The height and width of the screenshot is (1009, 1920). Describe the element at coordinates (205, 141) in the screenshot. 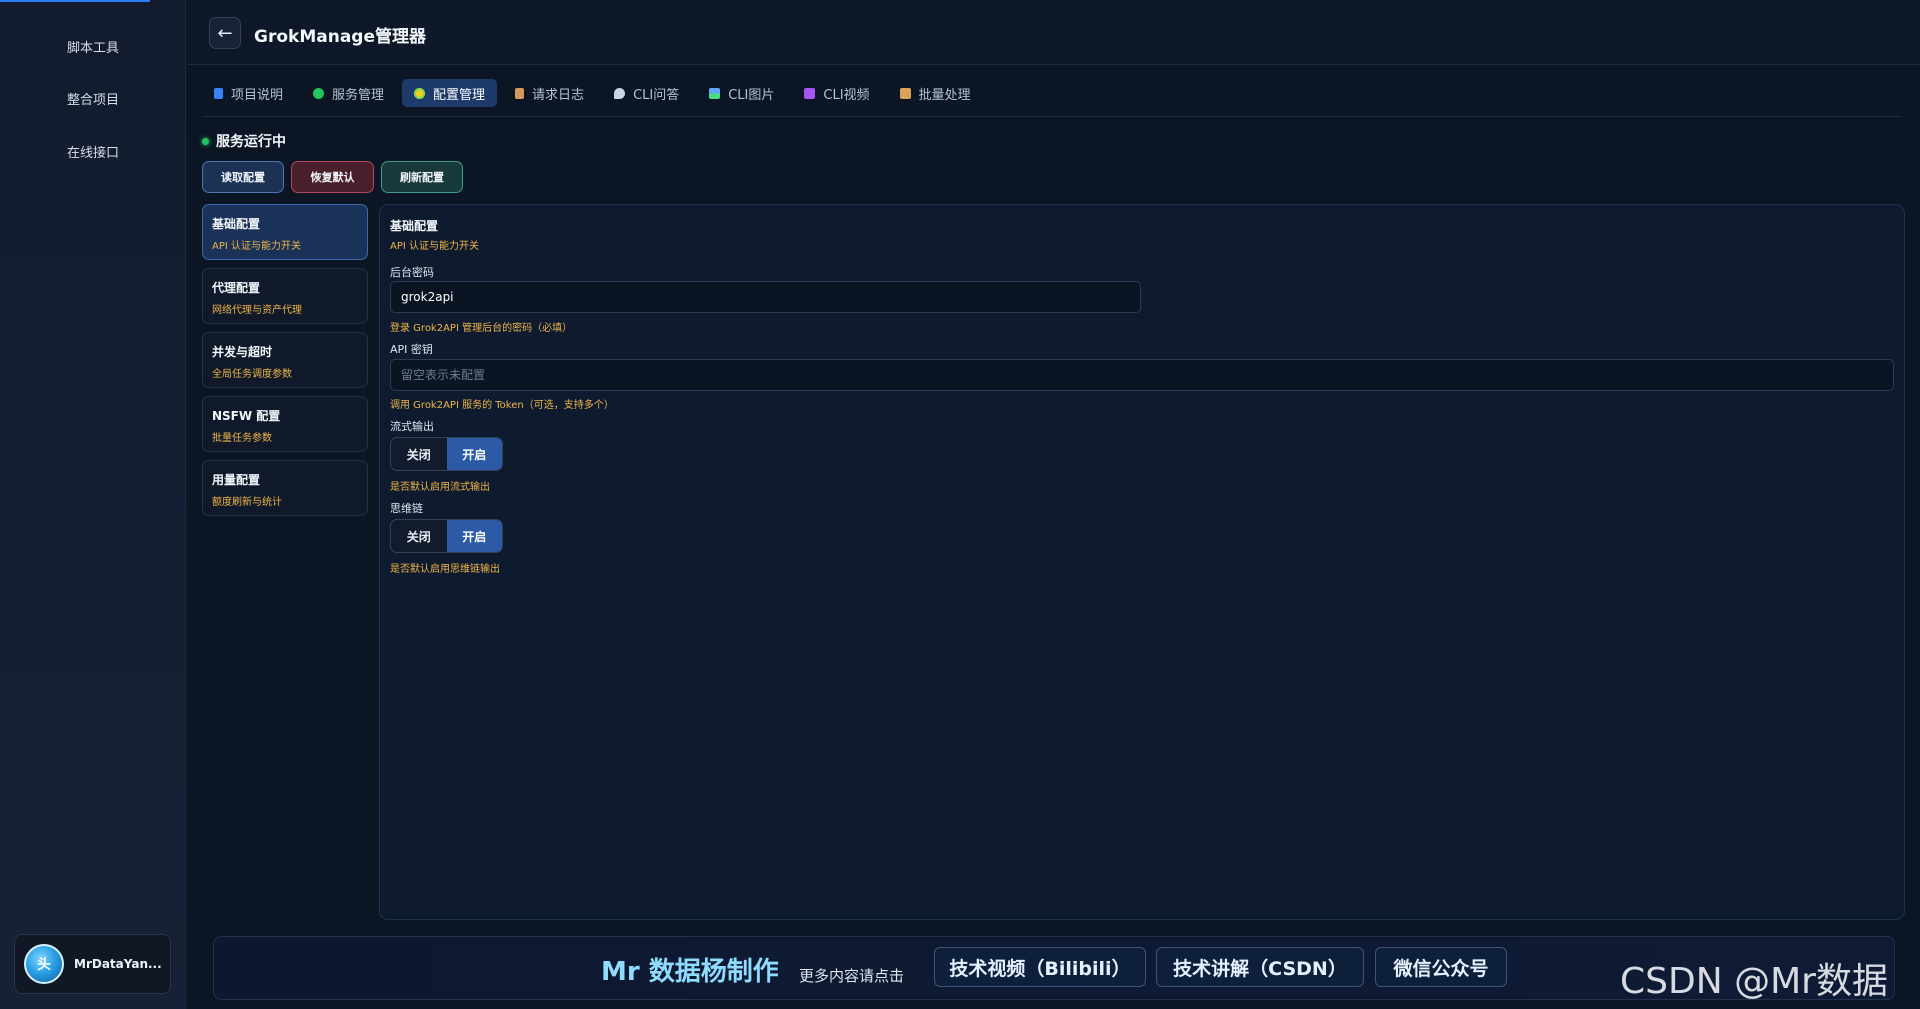

I see `status-dot-icon` at that location.